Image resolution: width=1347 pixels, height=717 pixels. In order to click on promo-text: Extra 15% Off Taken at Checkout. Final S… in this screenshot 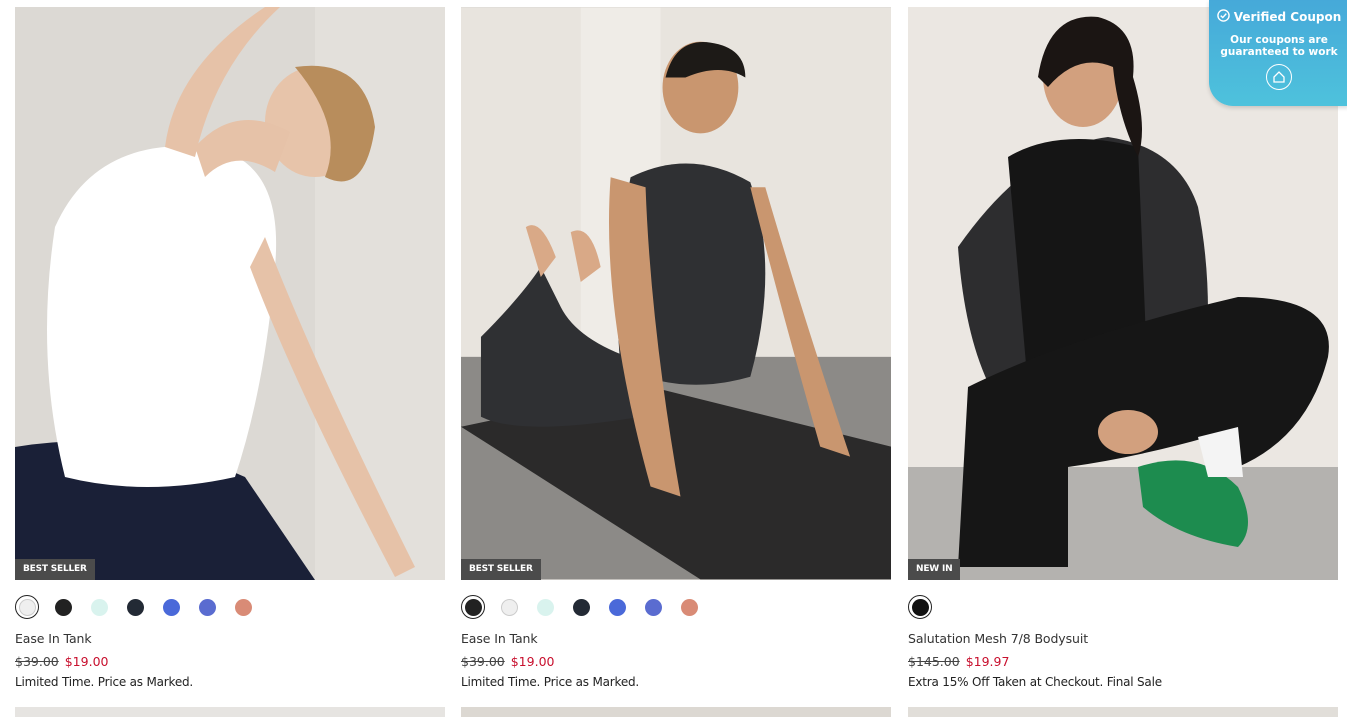, I will do `click(1035, 682)`.